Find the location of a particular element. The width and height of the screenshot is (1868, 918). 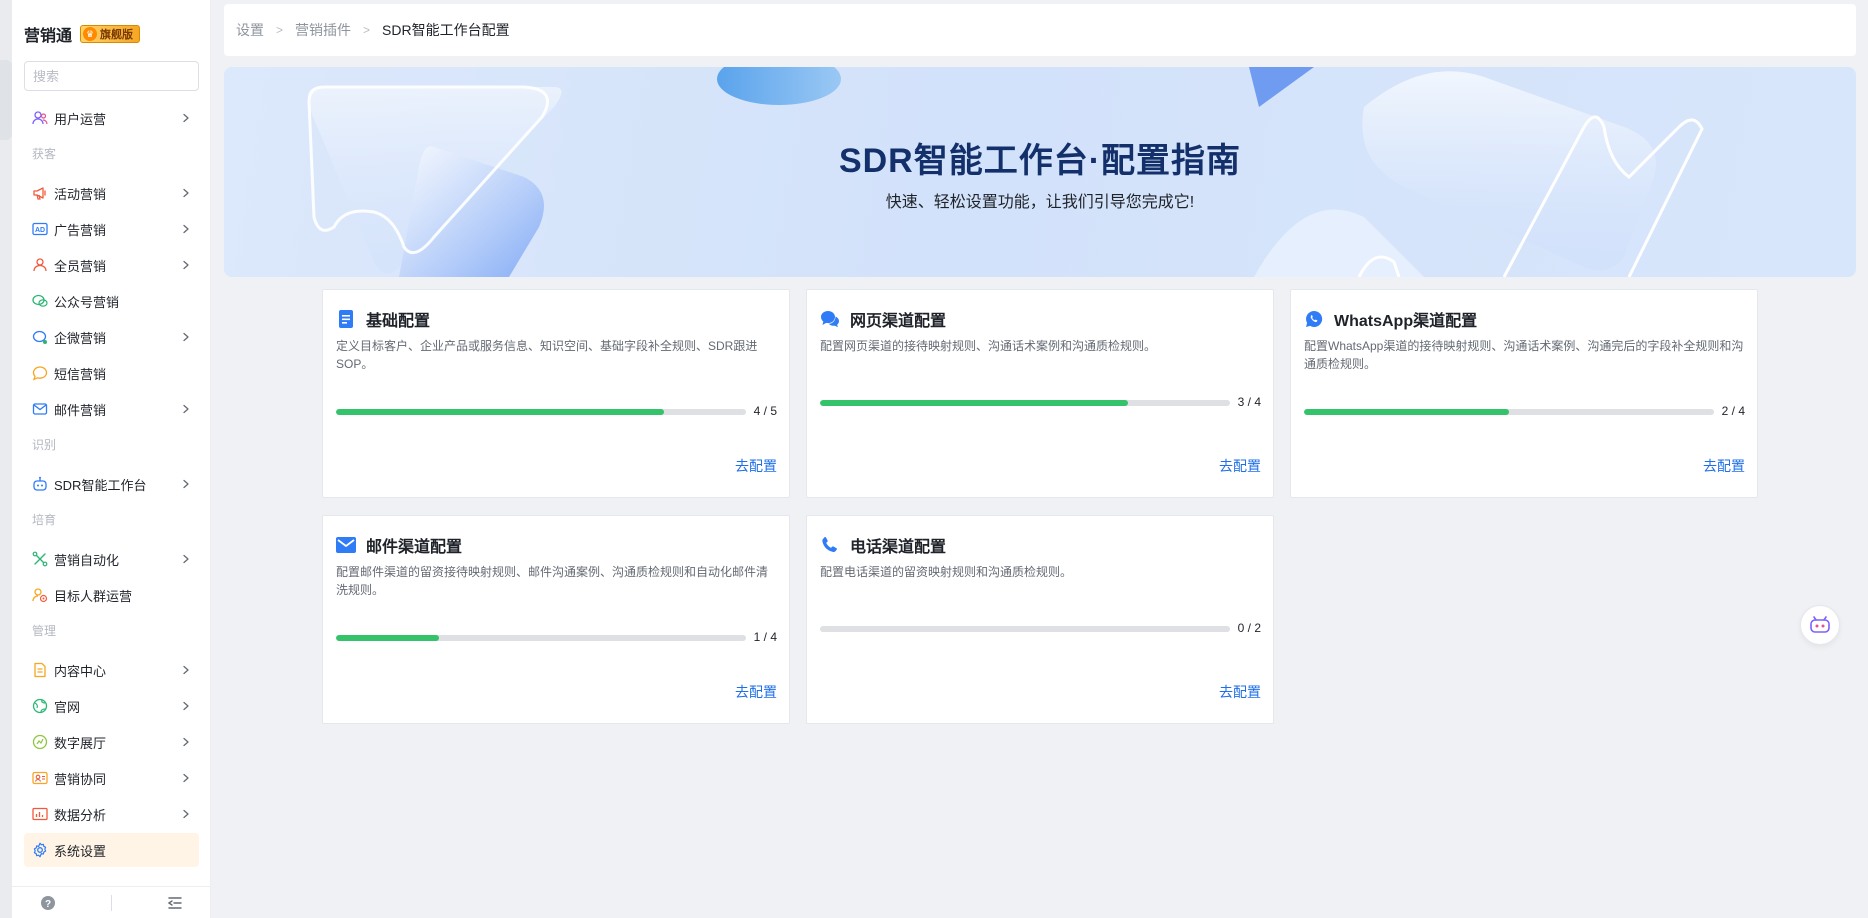

sidebar-item: 企微营销 is located at coordinates (111, 337).